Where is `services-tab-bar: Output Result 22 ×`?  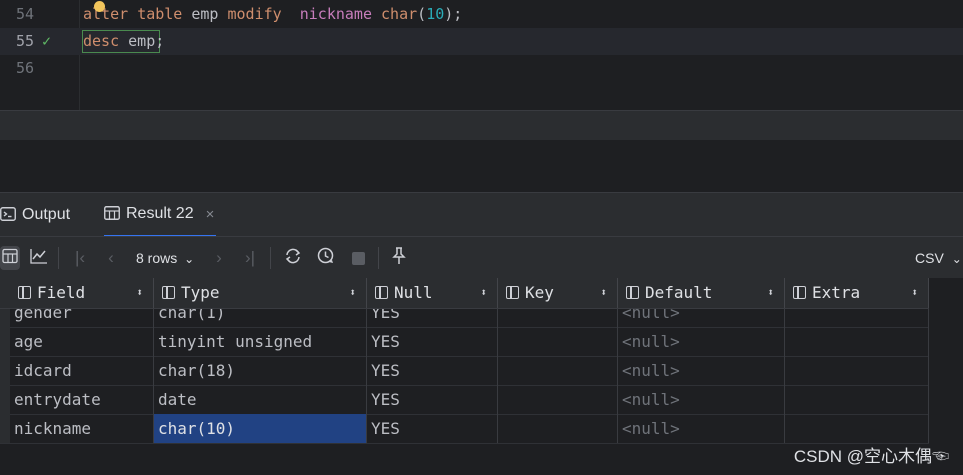
services-tab-bar: Output Result 22 × is located at coordinates (481, 214).